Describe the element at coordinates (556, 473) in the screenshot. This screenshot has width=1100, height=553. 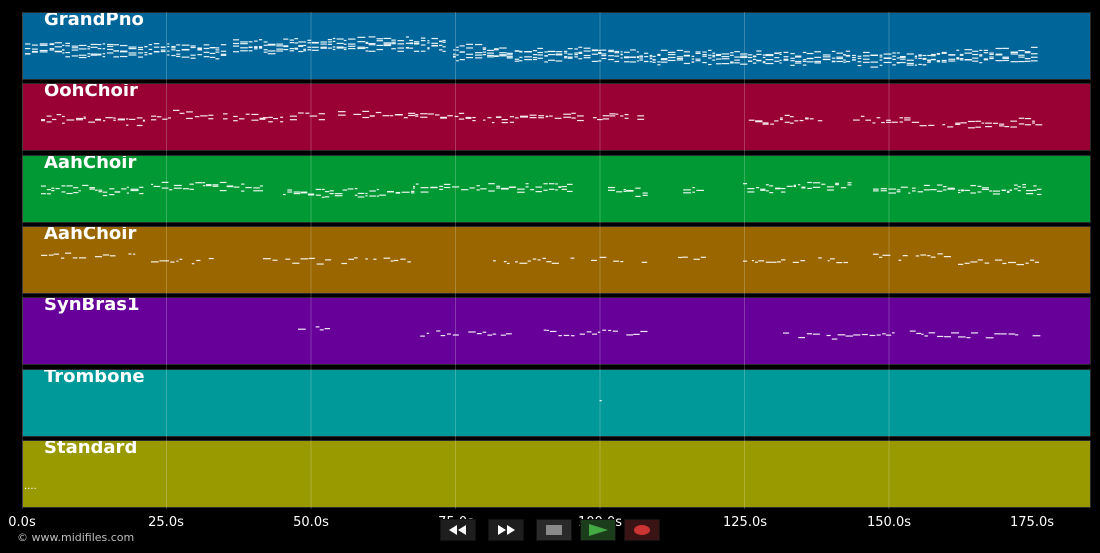
I see `track-row: .... Standard` at that location.